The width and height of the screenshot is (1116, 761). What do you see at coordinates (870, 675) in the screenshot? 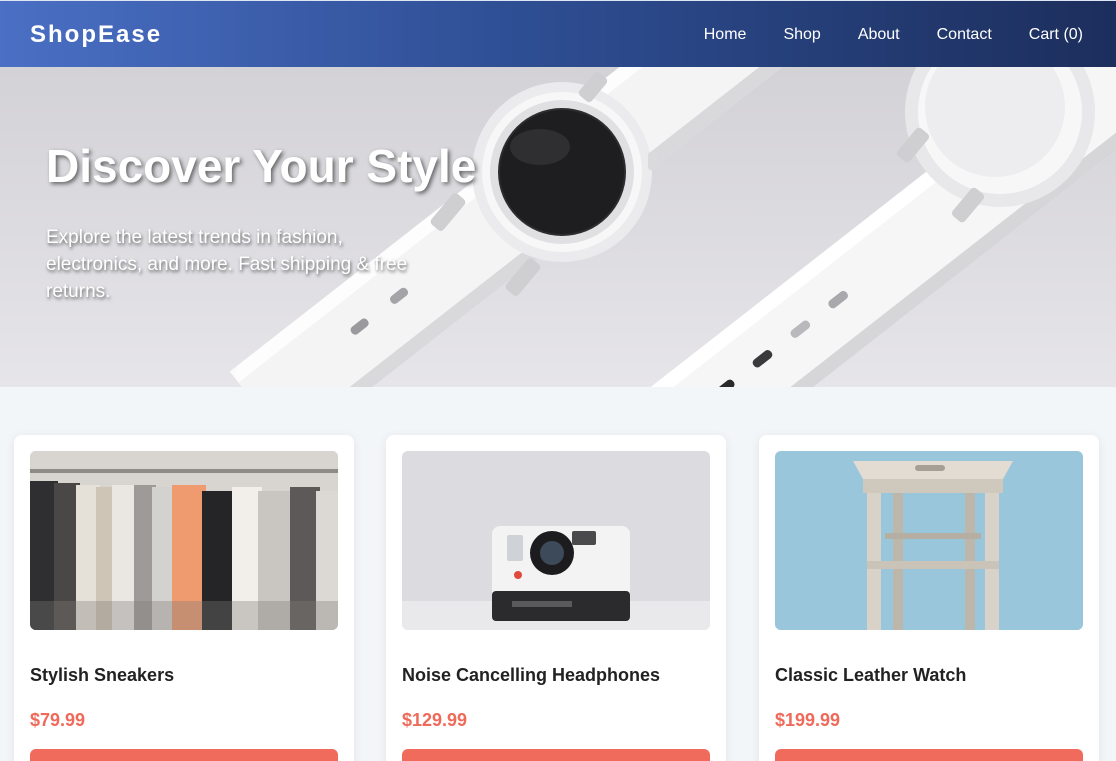
I see `product-name: Classic Leather Watch` at bounding box center [870, 675].